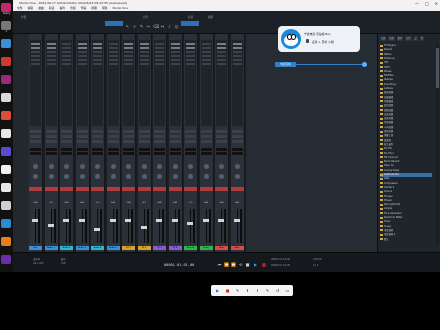 The width and height of the screenshot is (440, 330). What do you see at coordinates (176, 27) in the screenshot?
I see `toolbar-tool-icon: ◎` at bounding box center [176, 27].